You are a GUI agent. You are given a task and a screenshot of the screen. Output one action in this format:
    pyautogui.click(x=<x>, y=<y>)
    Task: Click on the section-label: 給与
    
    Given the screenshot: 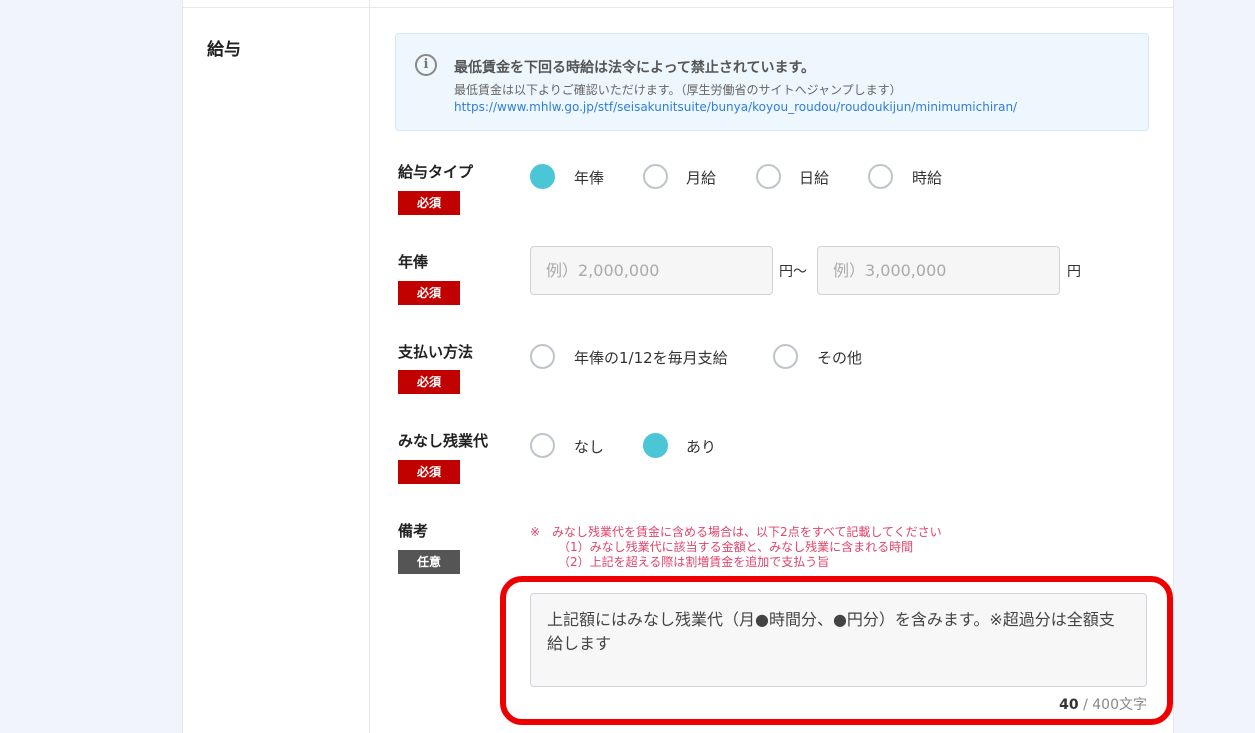 What is the action you would take?
    pyautogui.click(x=224, y=50)
    